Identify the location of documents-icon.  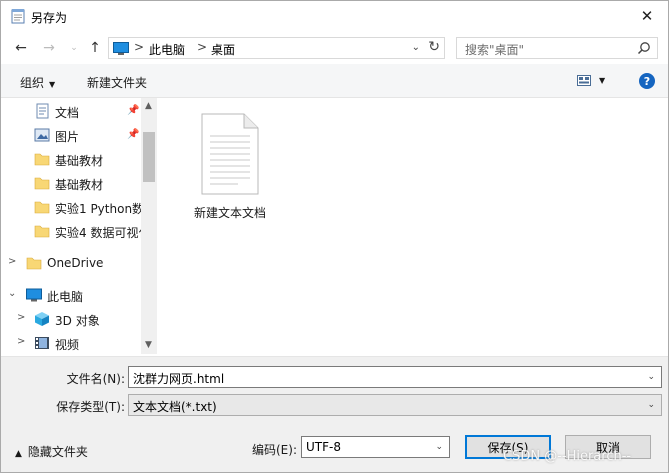
(42, 111).